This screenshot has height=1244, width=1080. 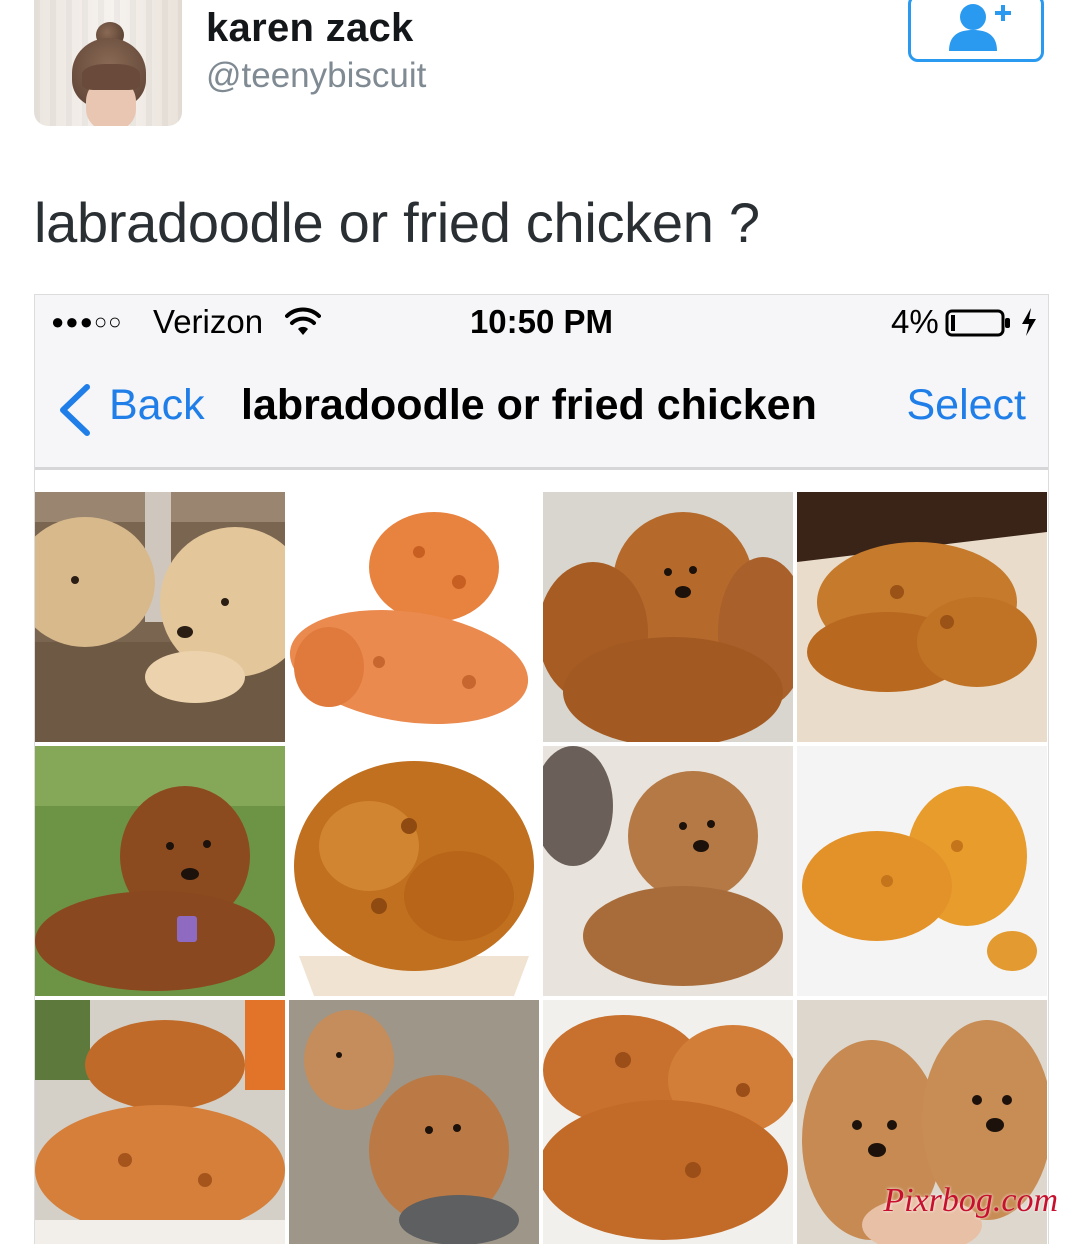 What do you see at coordinates (977, 323) in the screenshot?
I see `battery-icon` at bounding box center [977, 323].